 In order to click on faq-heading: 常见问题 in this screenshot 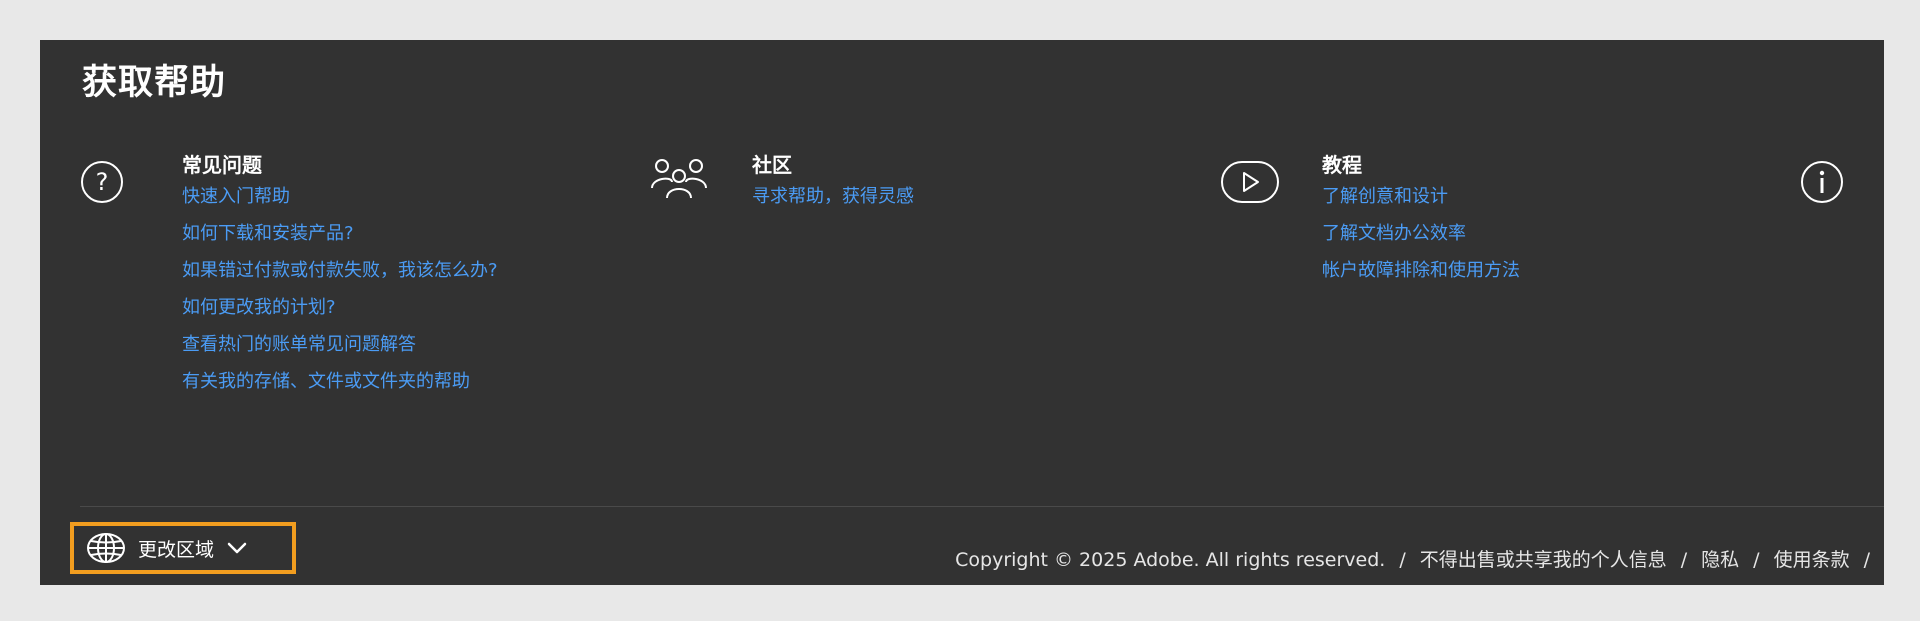, I will do `click(222, 165)`.